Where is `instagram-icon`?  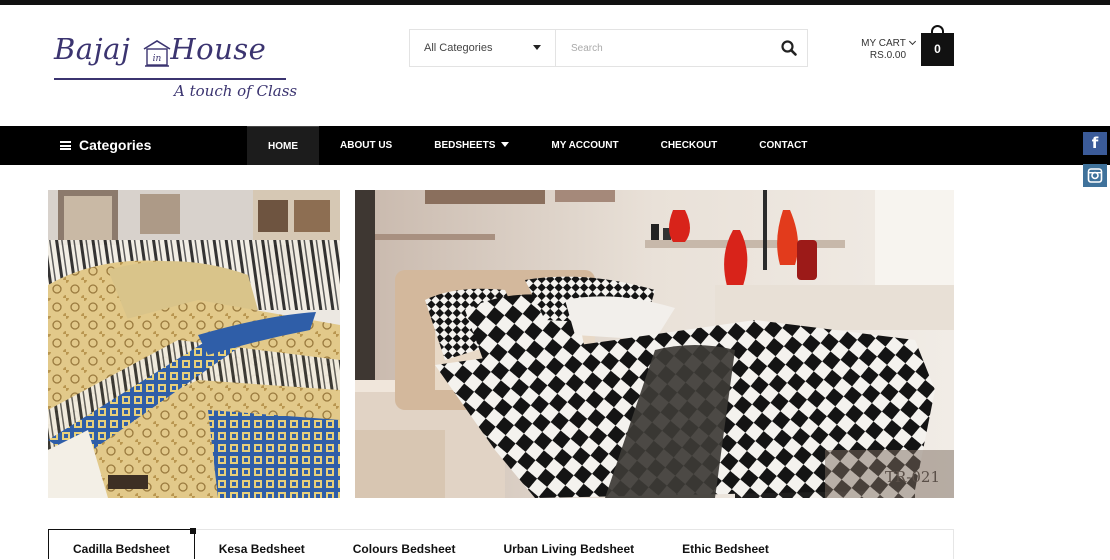 instagram-icon is located at coordinates (1095, 175).